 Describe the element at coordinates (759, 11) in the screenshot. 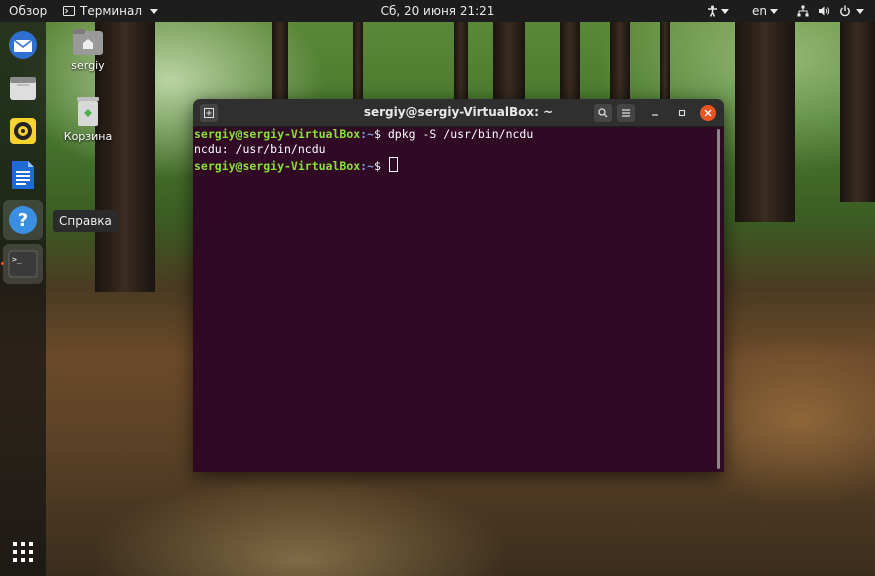

I see `language-label: en` at that location.